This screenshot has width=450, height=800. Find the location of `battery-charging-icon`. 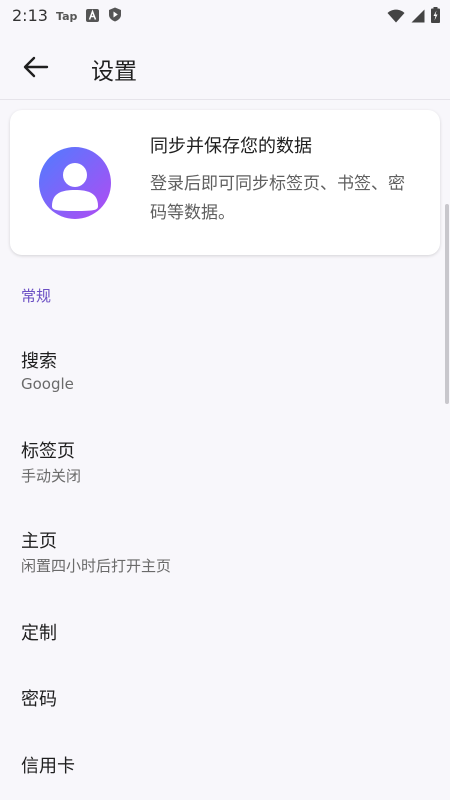

battery-charging-icon is located at coordinates (435, 17).